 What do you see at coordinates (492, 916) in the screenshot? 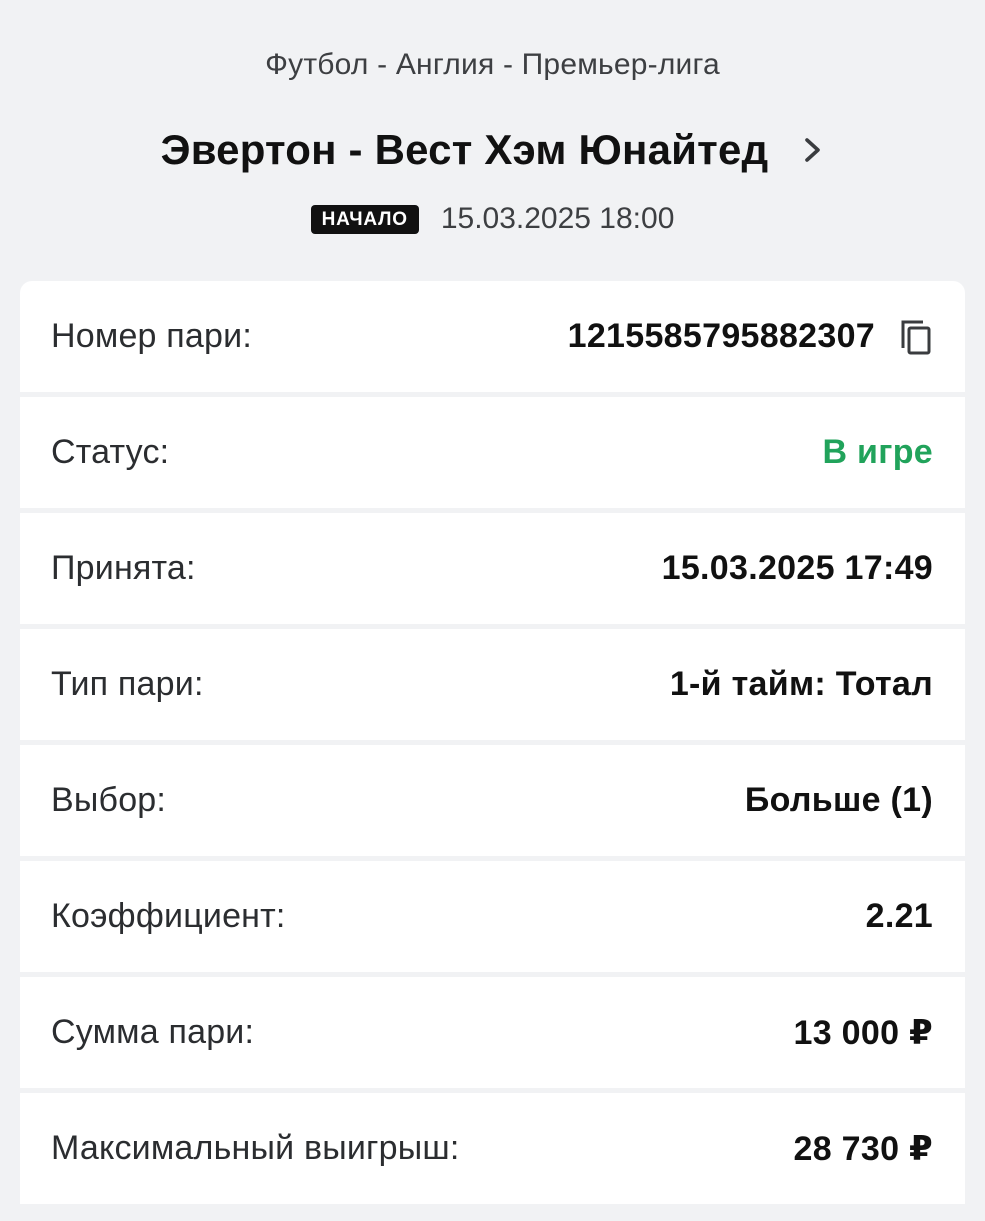
I see `row-odds: Коэффициент: 2.21` at bounding box center [492, 916].